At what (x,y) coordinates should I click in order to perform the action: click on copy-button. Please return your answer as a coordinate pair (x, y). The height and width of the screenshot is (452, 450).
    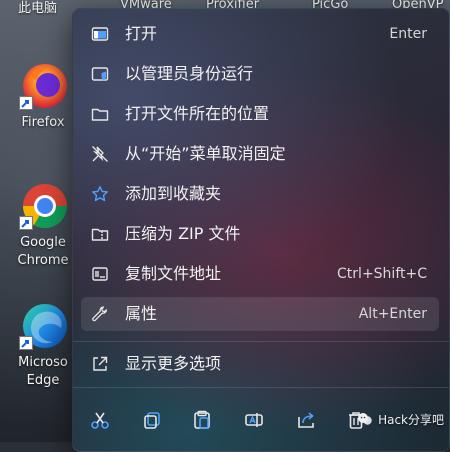
    Looking at the image, I should click on (152, 420).